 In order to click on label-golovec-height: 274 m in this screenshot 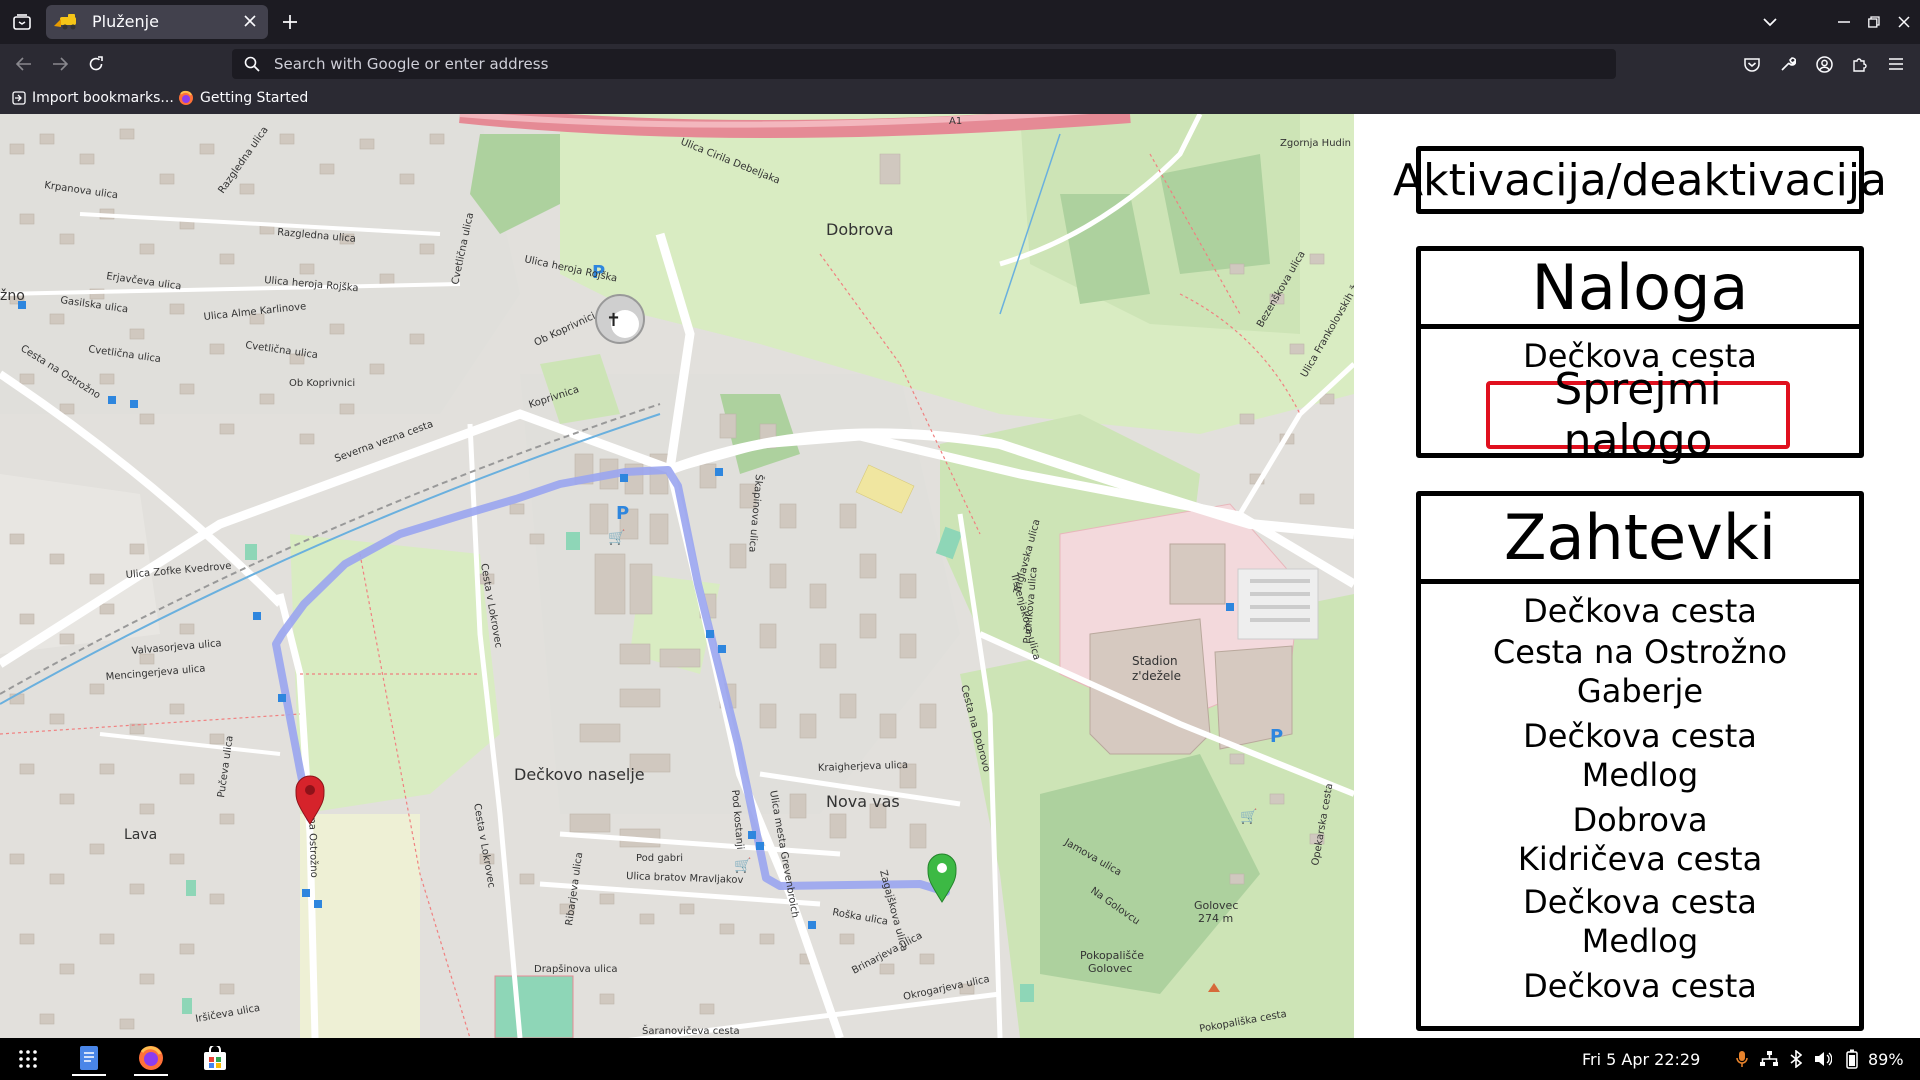, I will do `click(1215, 918)`.